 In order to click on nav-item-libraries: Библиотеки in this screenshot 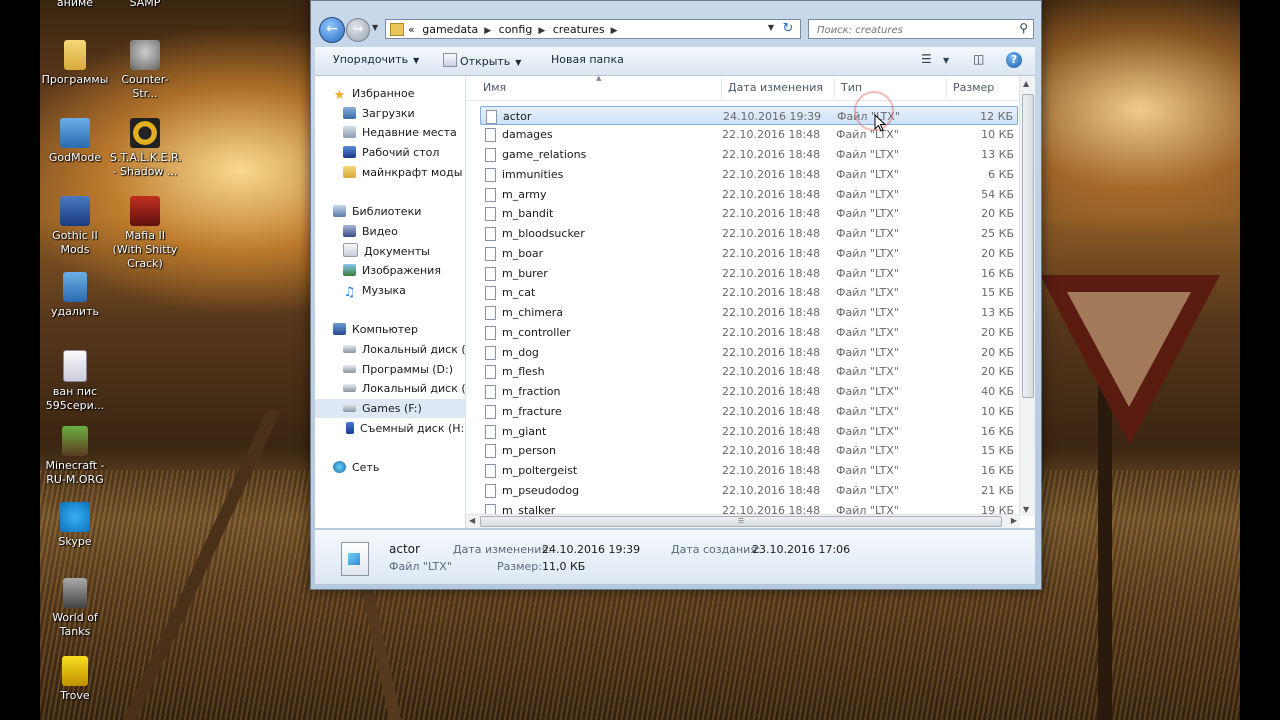, I will do `click(390, 211)`.